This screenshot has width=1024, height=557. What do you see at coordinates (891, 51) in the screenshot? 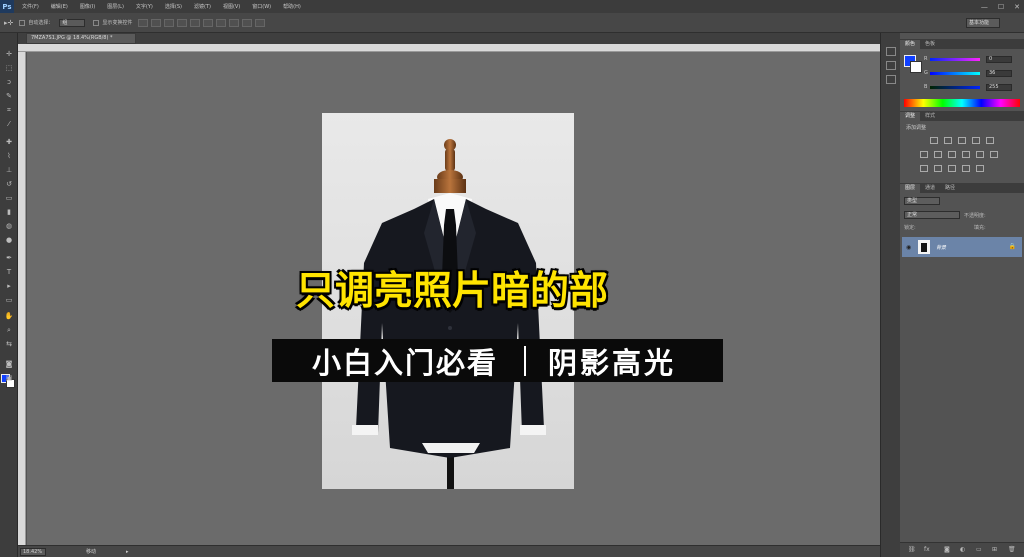
I see `history-panel-icon` at bounding box center [891, 51].